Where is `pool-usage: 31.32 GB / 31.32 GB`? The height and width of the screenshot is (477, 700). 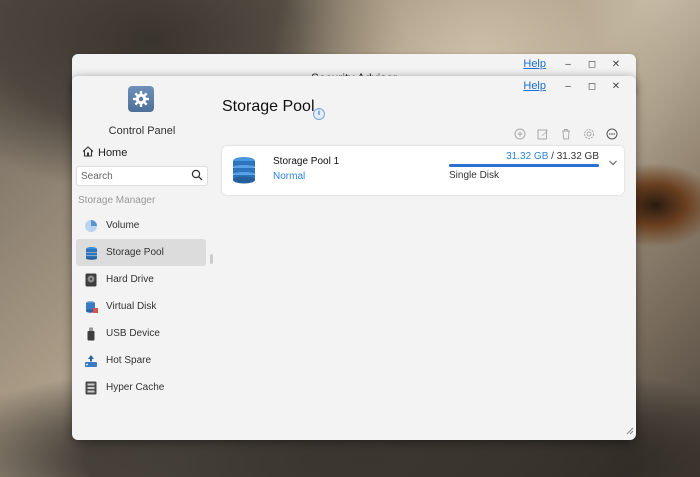
pool-usage: 31.32 GB / 31.32 GB is located at coordinates (524, 156).